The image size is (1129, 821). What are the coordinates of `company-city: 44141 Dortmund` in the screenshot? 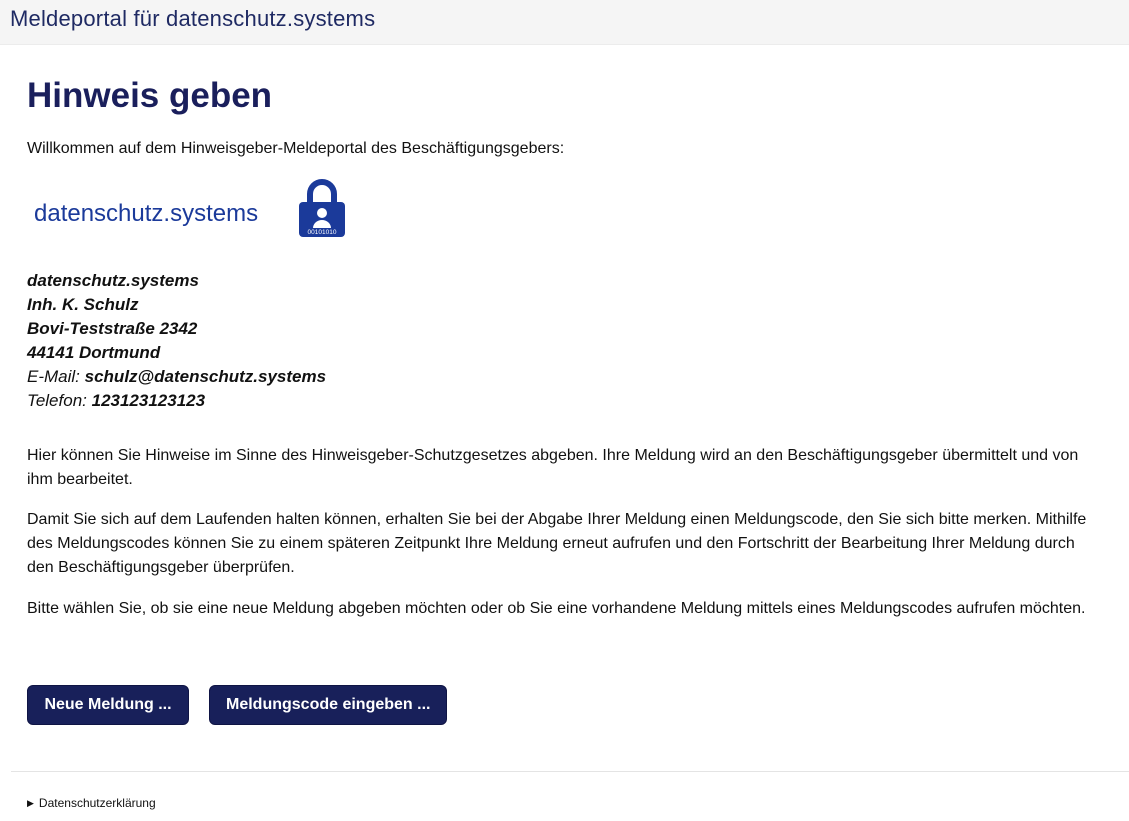 It's located at (94, 352).